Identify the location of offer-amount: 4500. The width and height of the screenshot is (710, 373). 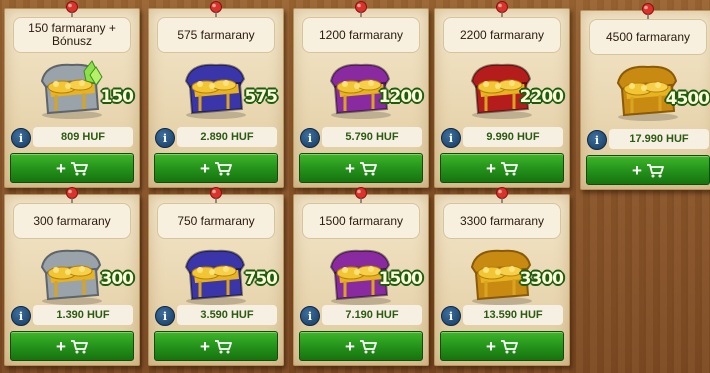
(687, 99).